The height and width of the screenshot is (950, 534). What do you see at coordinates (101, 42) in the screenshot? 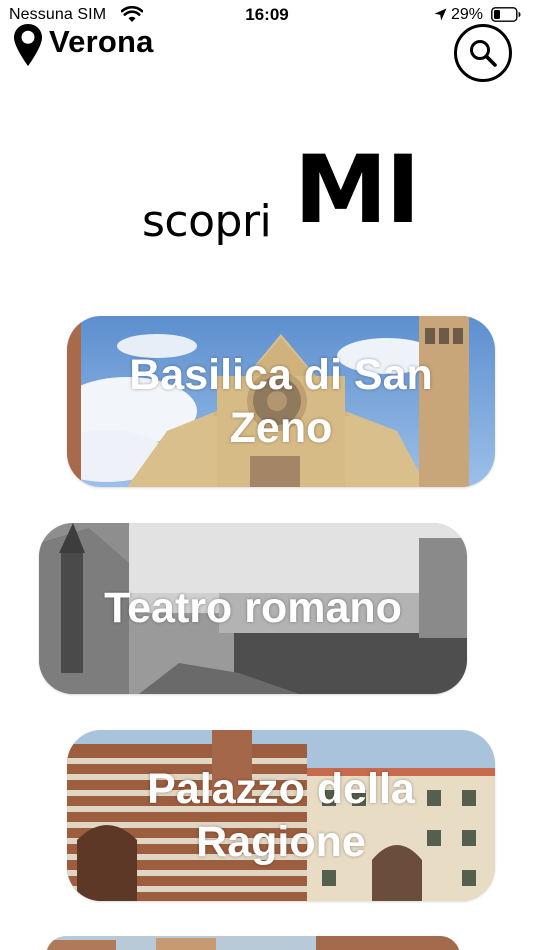
I see `city-name: Verona` at bounding box center [101, 42].